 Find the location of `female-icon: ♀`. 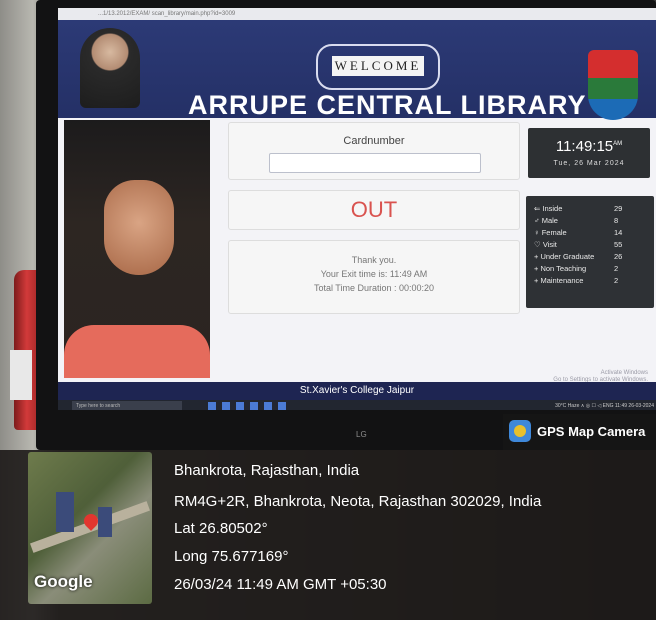

female-icon: ♀ is located at coordinates (538, 232).